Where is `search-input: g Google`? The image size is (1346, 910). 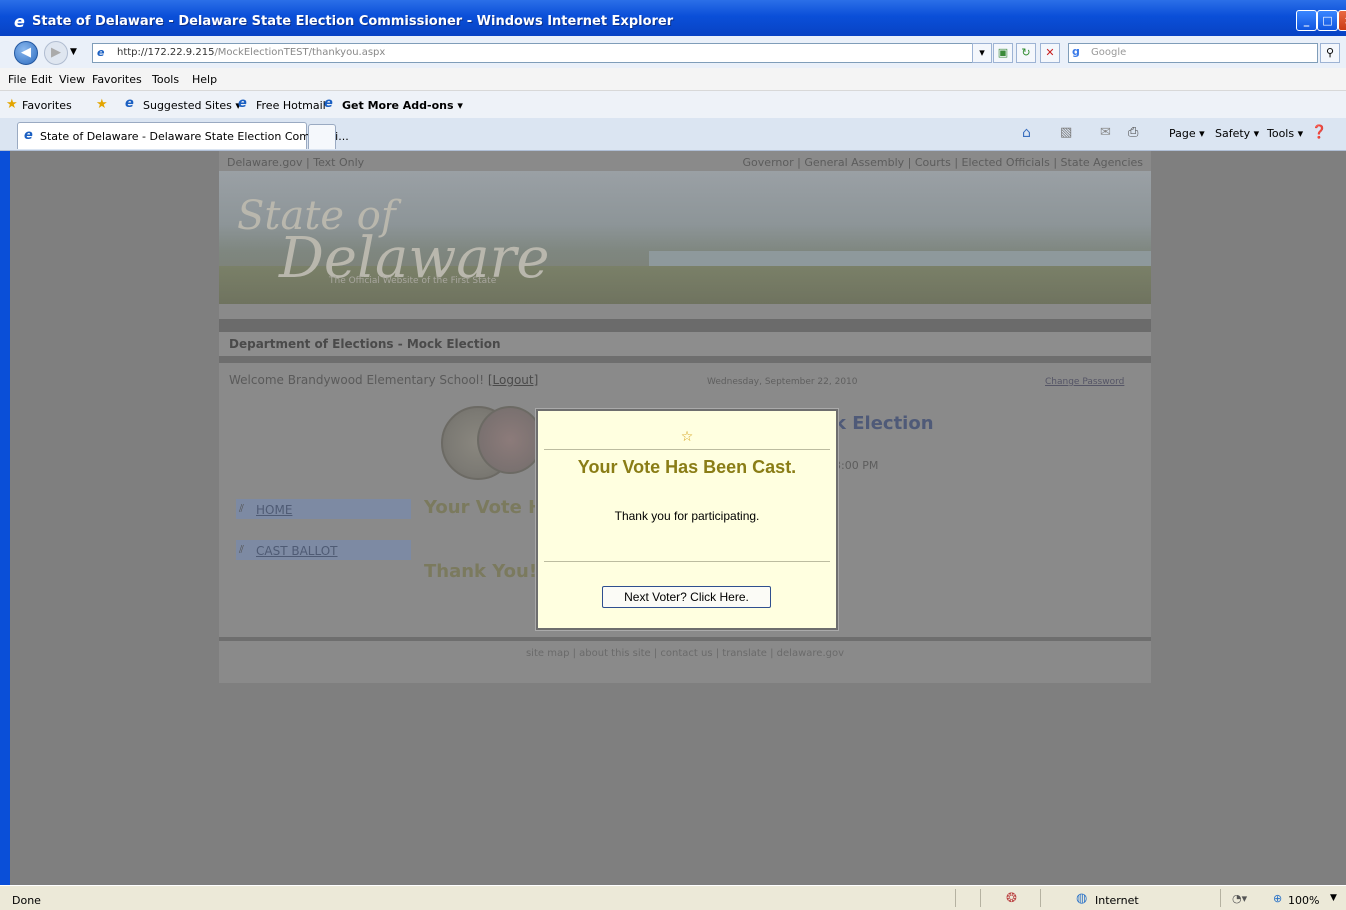
search-input: g Google is located at coordinates (1193, 53).